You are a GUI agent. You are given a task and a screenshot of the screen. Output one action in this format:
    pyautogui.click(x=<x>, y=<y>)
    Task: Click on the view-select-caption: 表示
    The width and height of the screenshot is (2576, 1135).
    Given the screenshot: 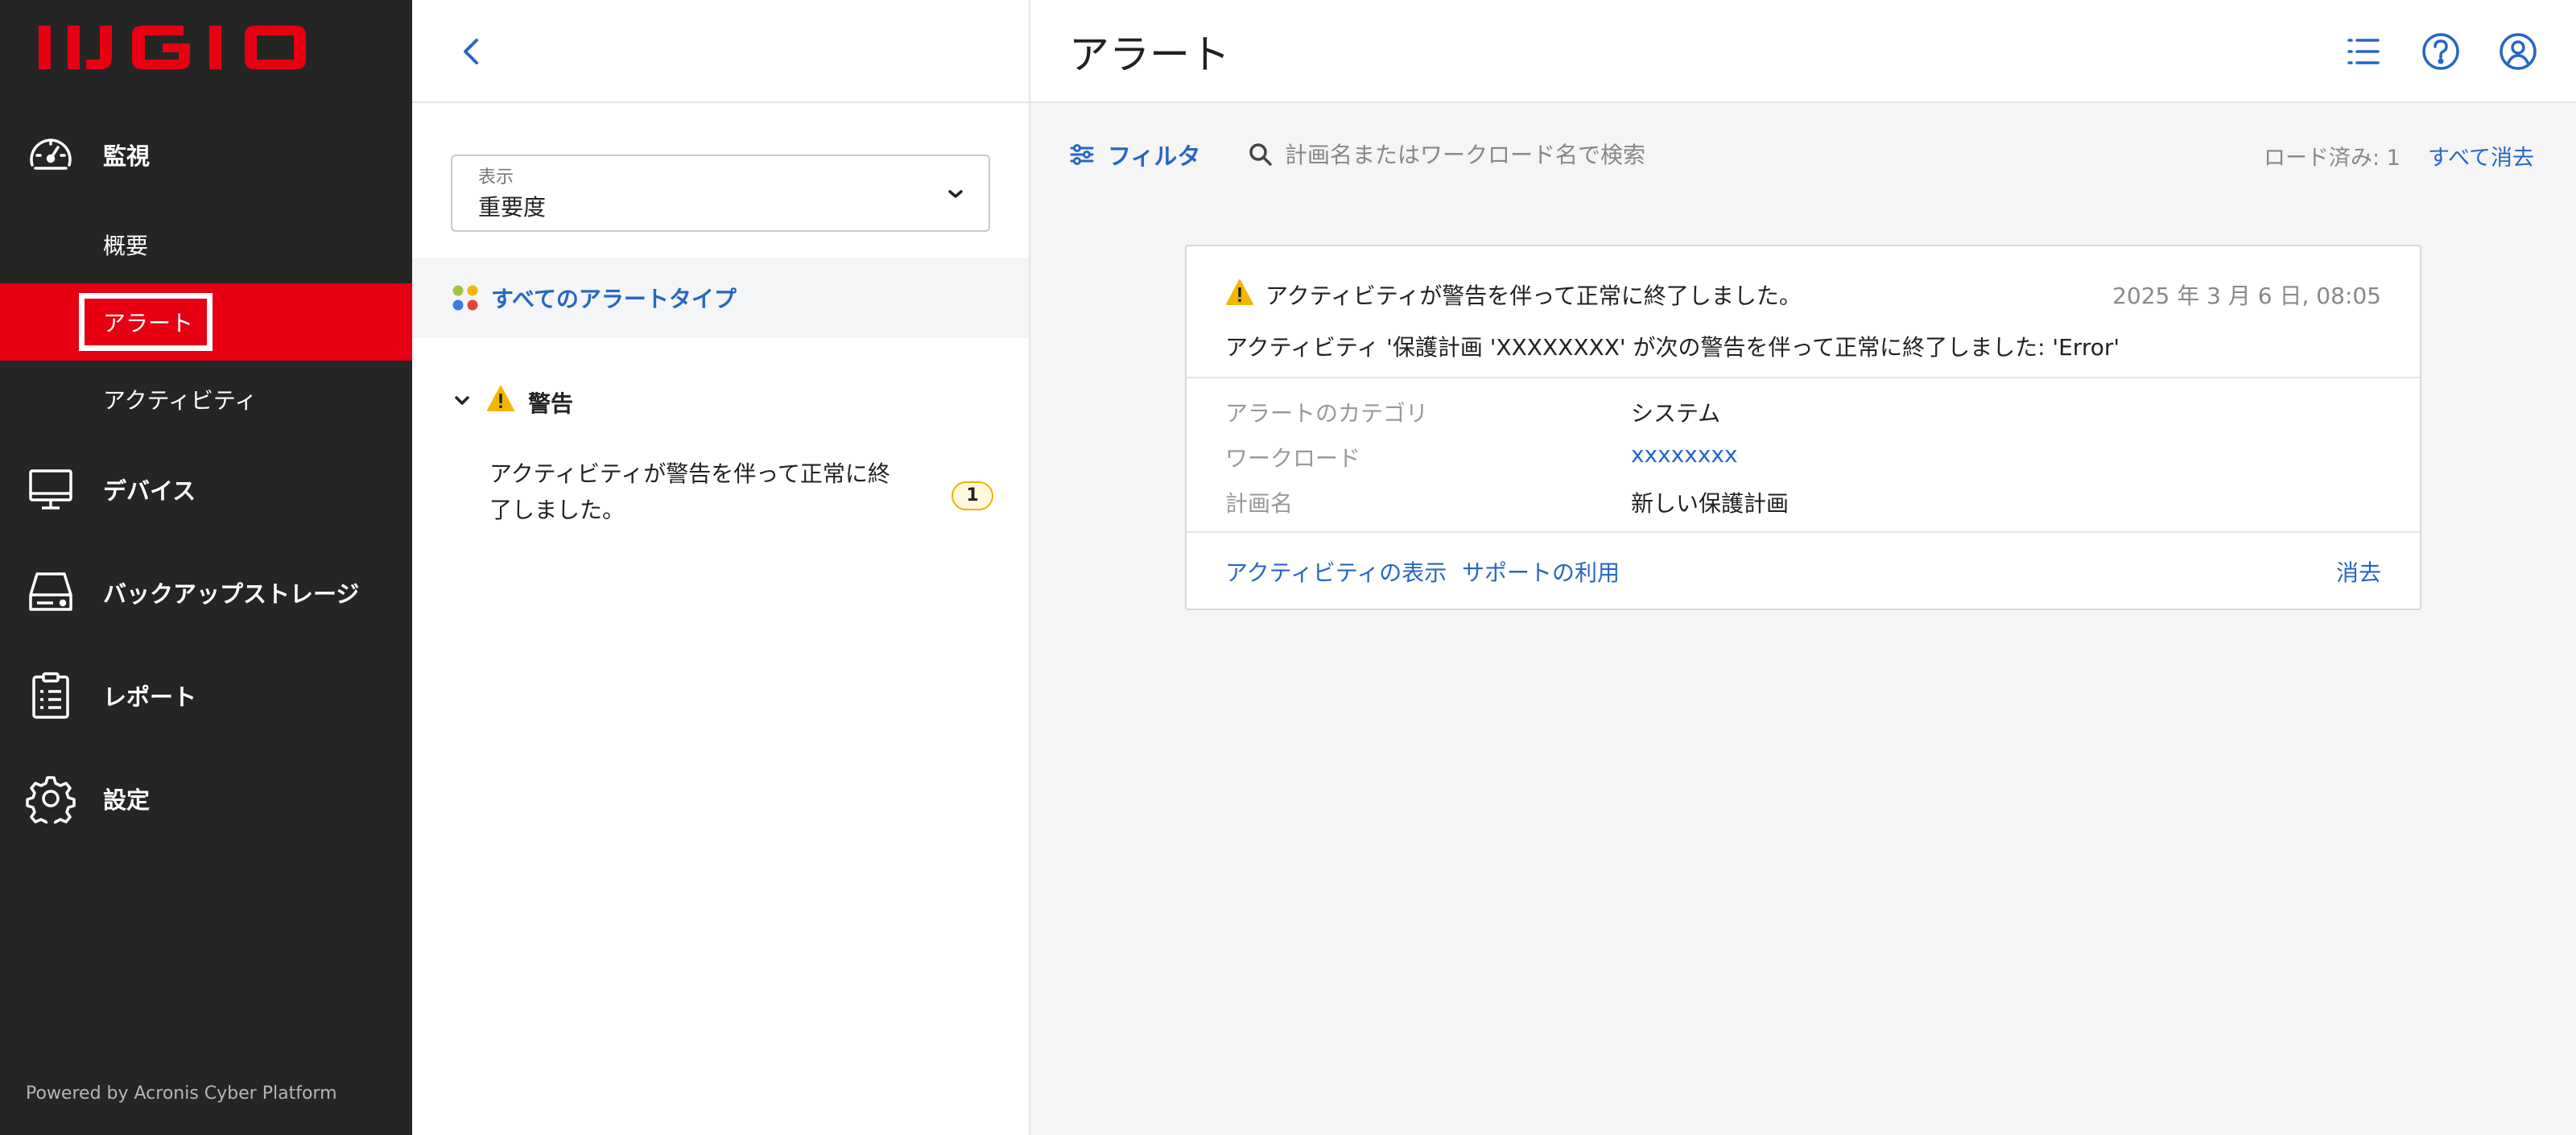 What is the action you would take?
    pyautogui.click(x=496, y=178)
    